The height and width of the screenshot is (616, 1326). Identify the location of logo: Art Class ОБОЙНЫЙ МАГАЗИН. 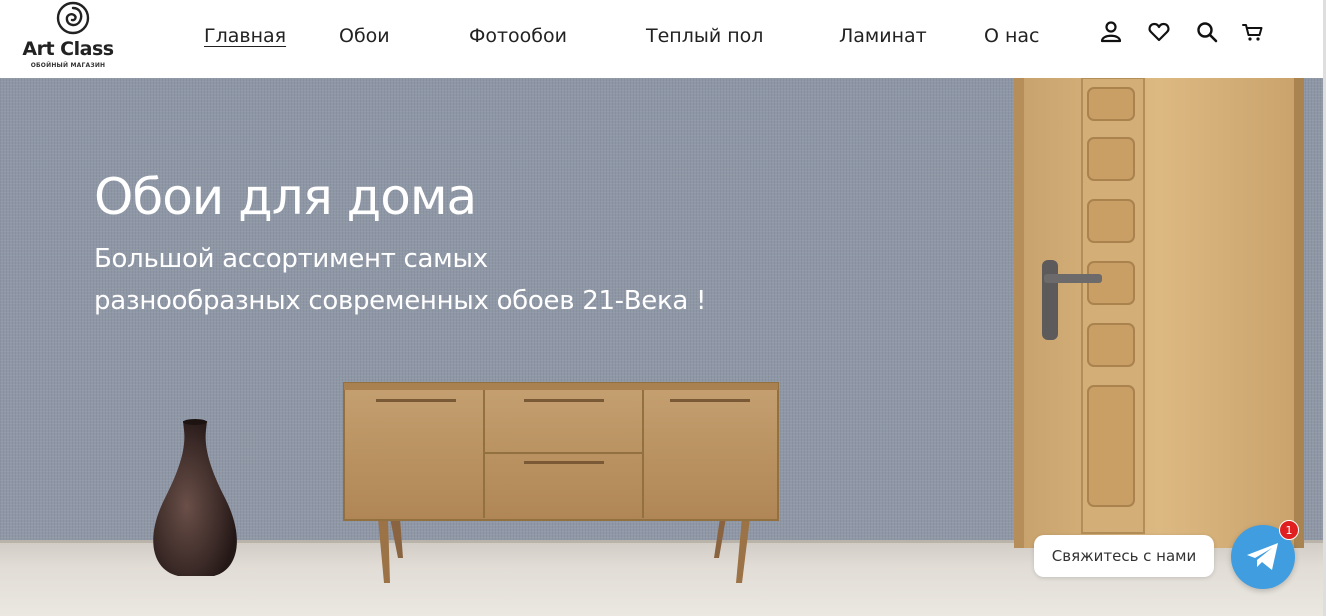
(68, 37).